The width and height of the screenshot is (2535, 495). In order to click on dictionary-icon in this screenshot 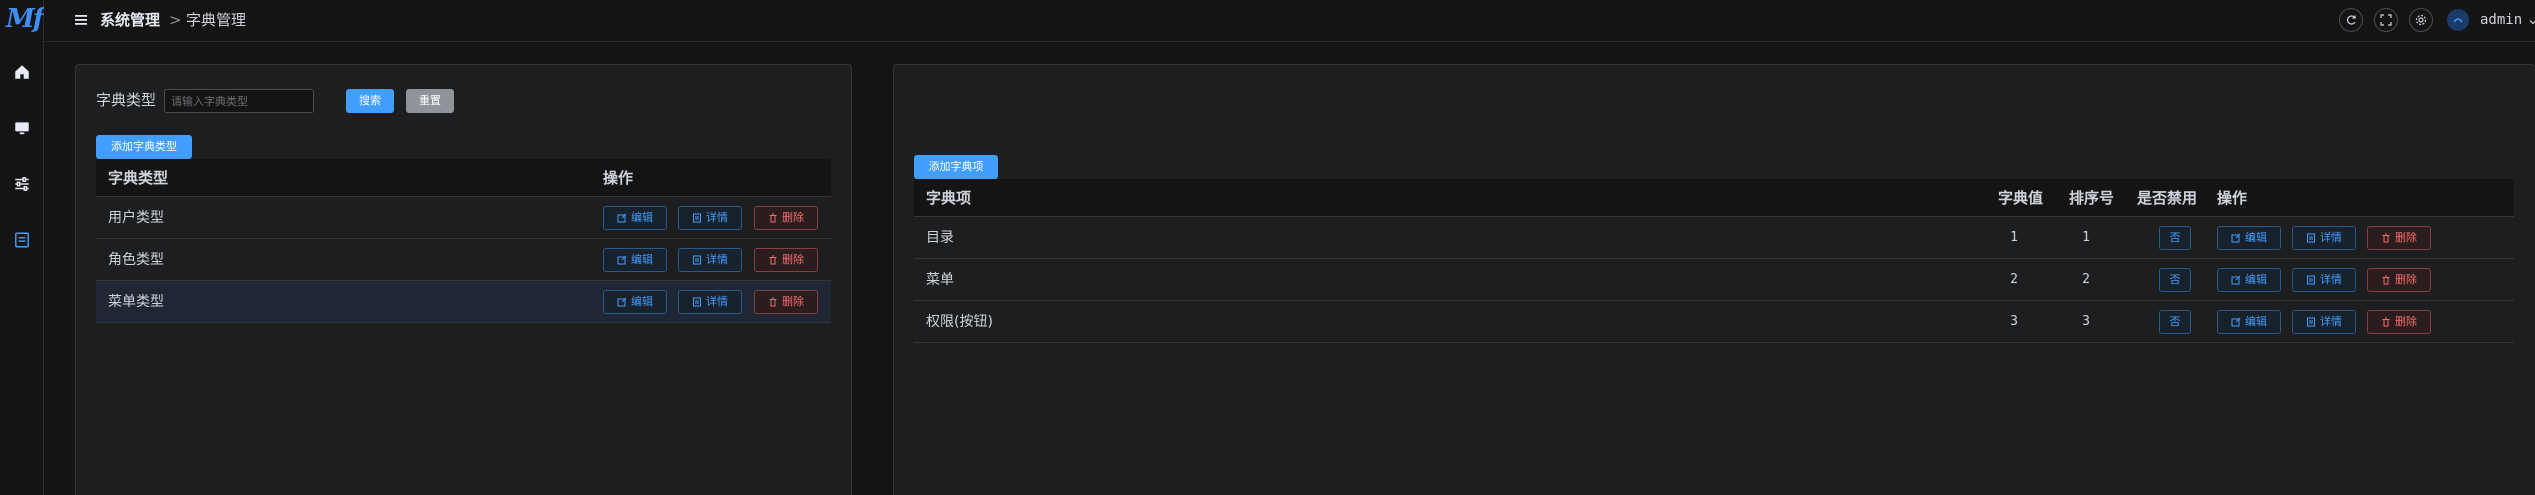, I will do `click(22, 240)`.